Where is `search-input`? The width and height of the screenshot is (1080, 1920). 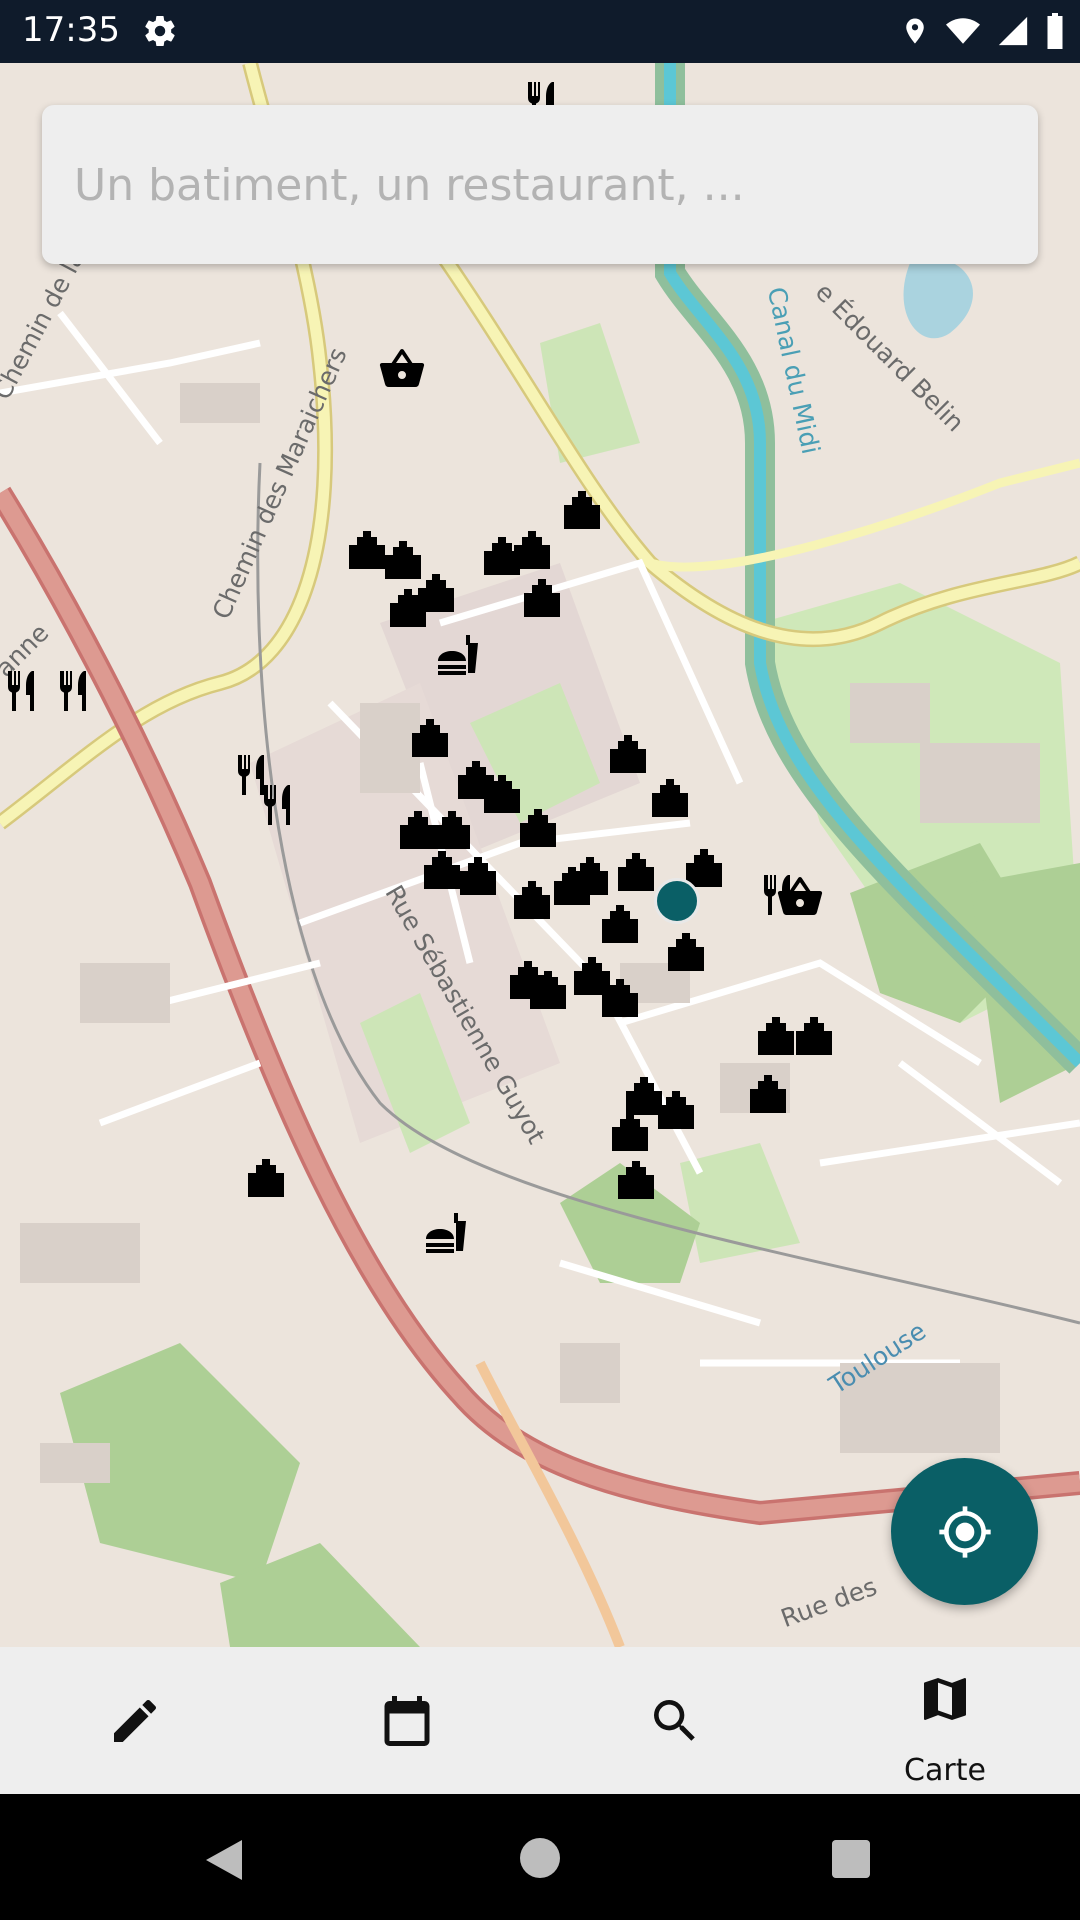
search-input is located at coordinates (539, 185).